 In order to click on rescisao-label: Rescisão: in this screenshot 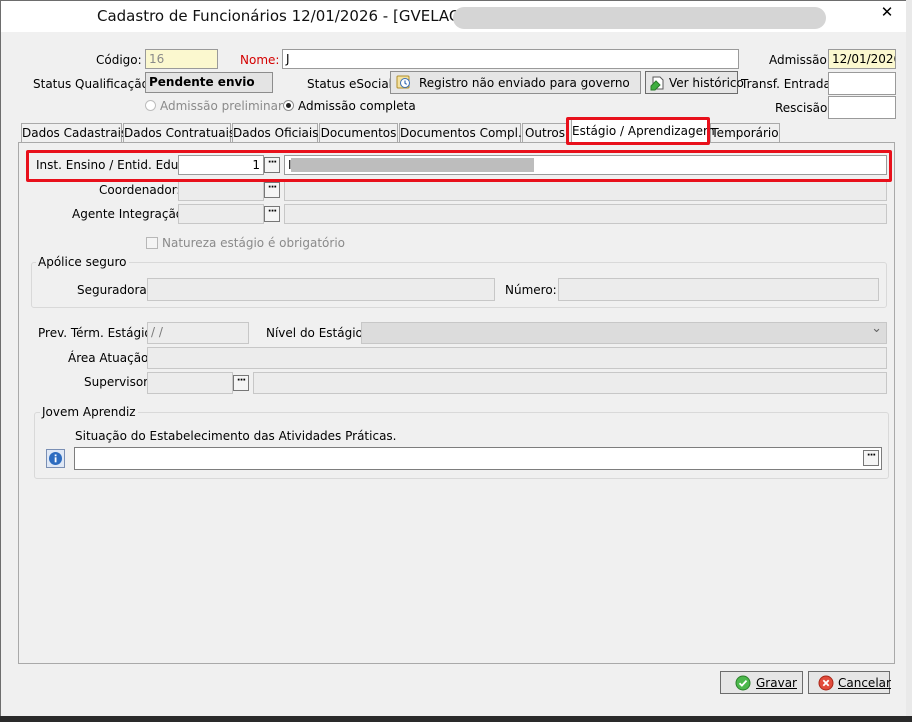, I will do `click(803, 108)`.